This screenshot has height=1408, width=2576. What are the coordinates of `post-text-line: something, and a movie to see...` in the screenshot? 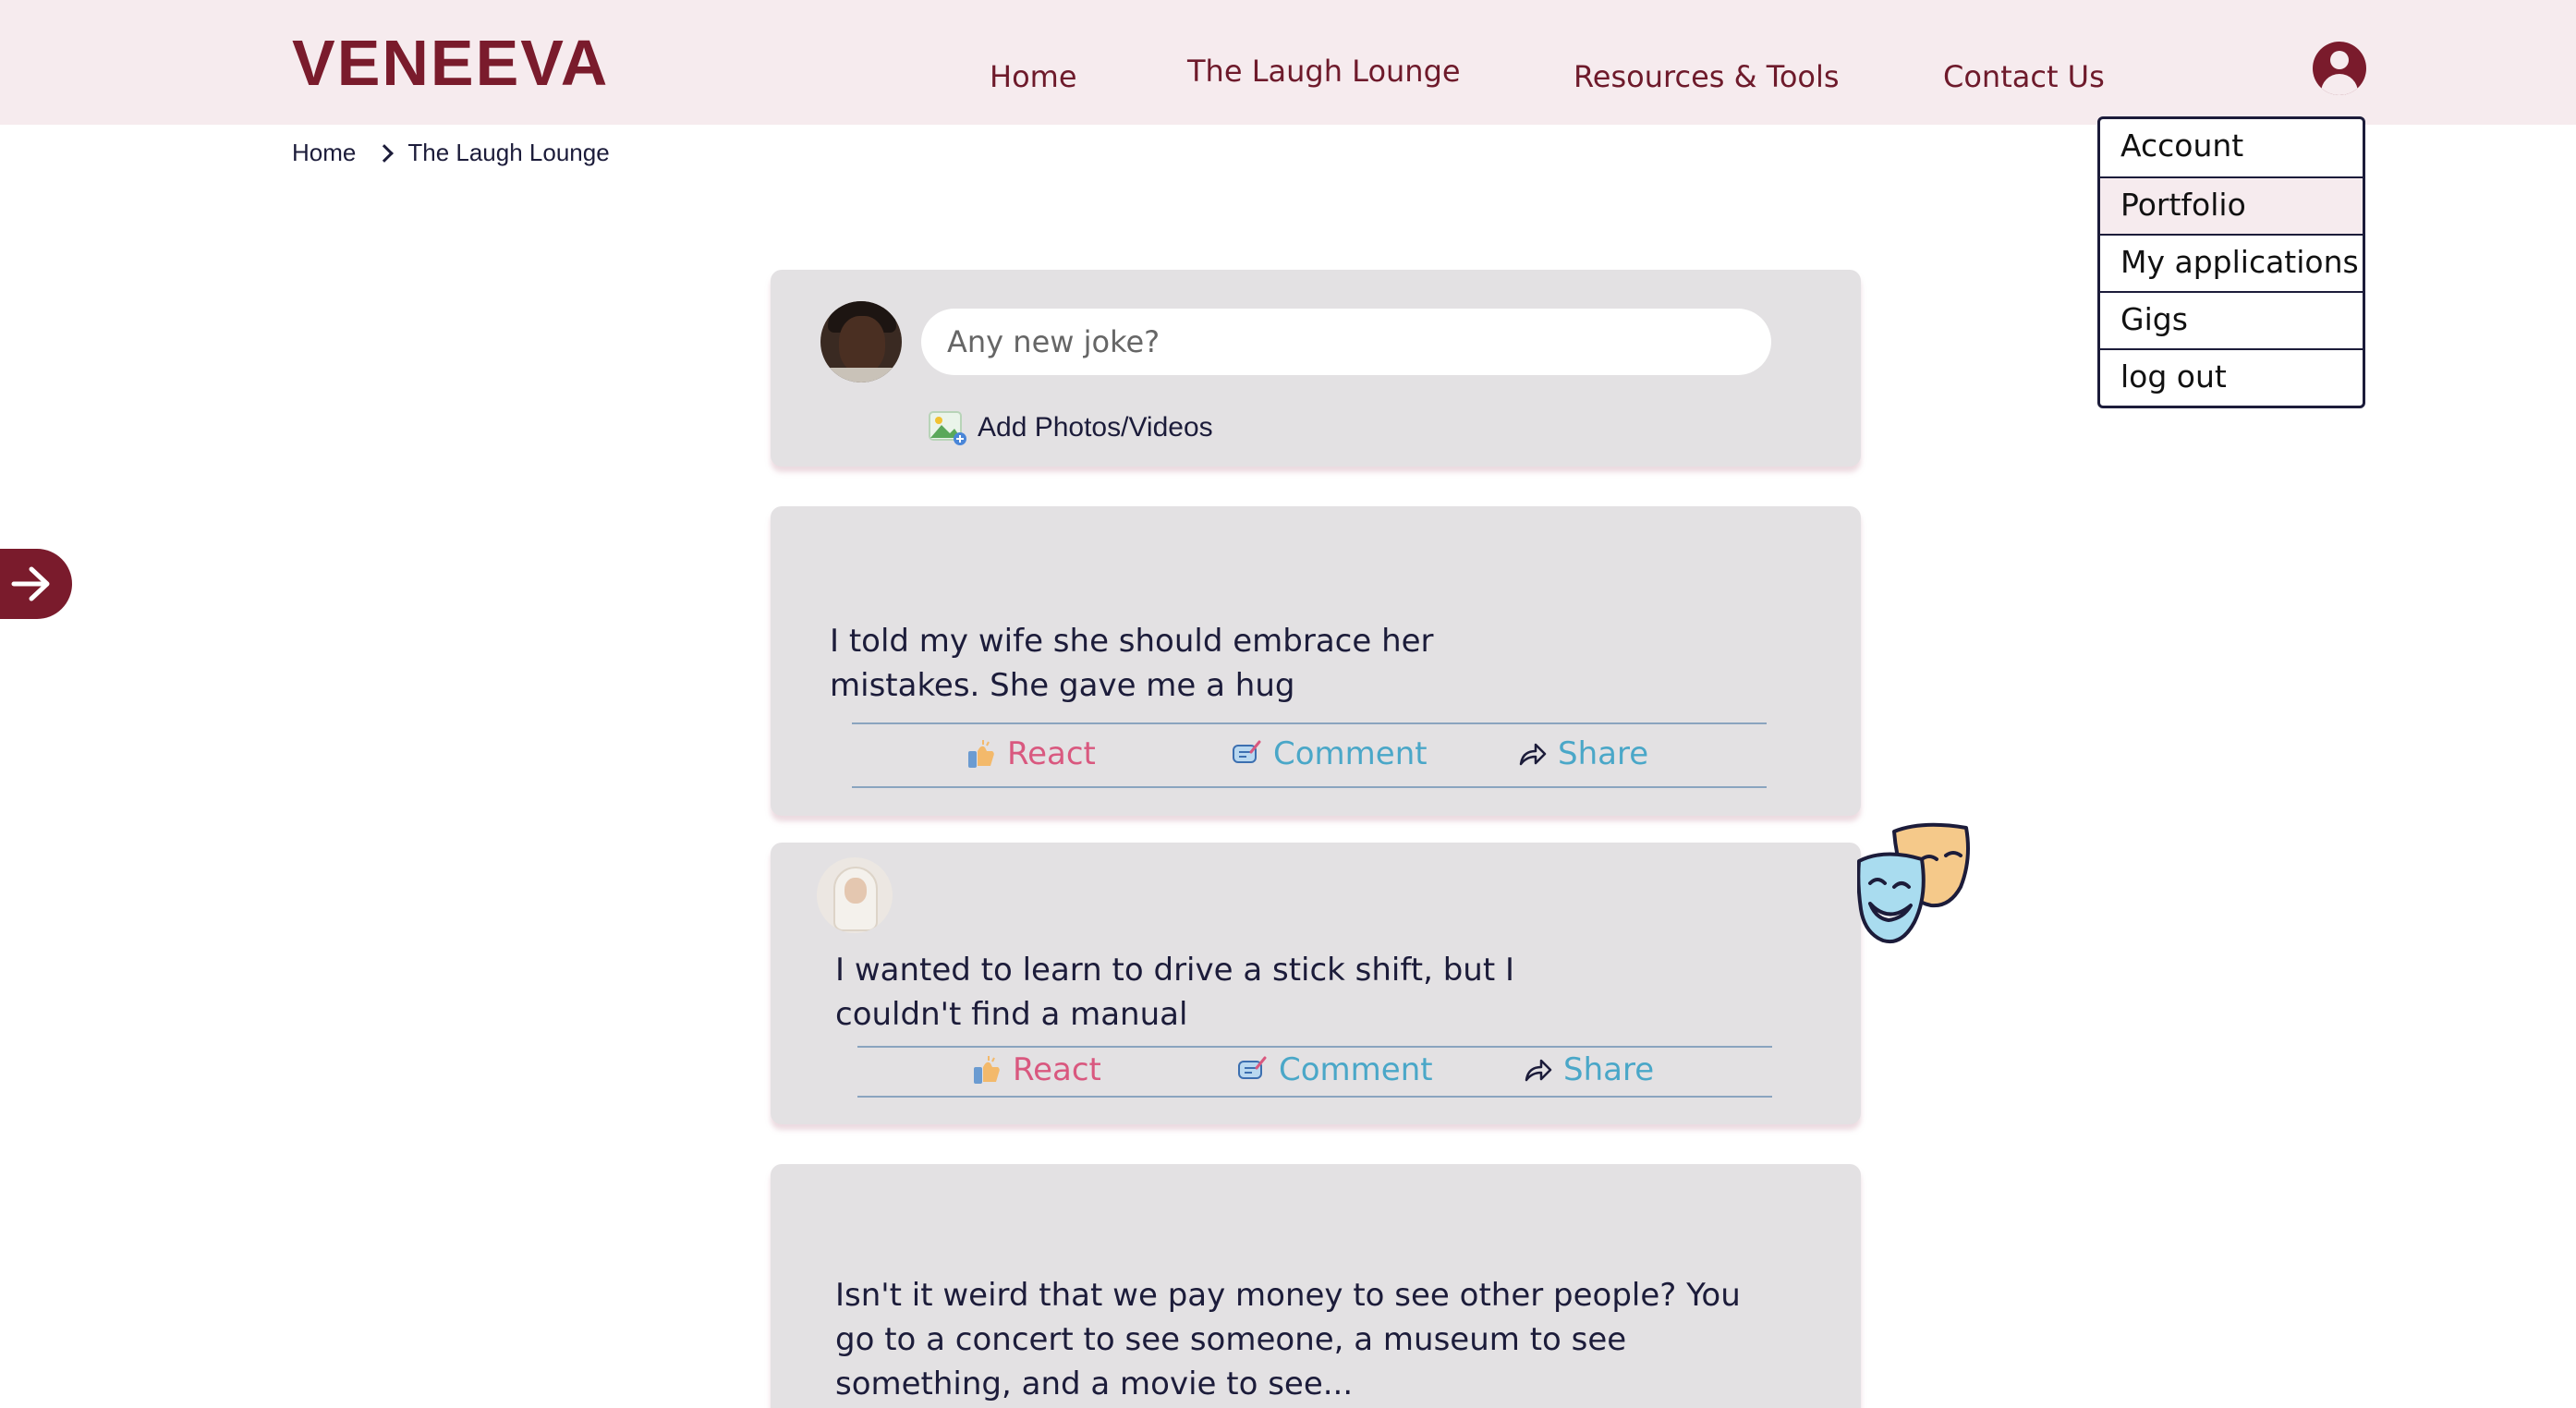 It's located at (1094, 1384).